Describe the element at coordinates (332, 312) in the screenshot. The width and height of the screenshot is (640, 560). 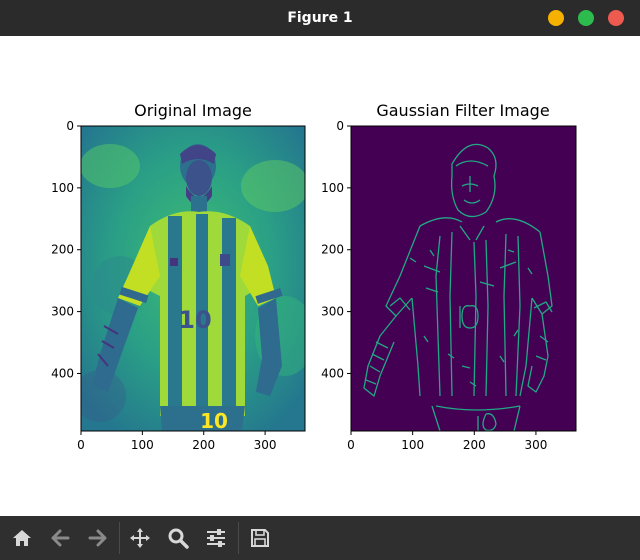
I see `right-y-tick-label: 300` at that location.